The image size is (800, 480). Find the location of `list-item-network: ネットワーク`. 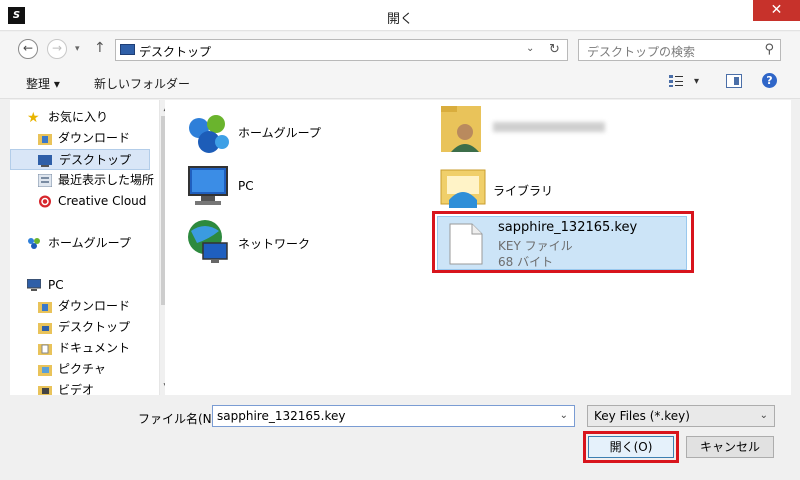

list-item-network: ネットワーク is located at coordinates (260, 242).